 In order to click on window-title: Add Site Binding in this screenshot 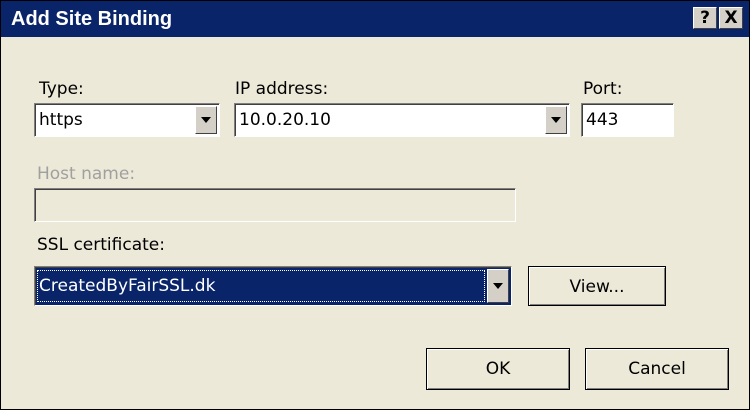, I will do `click(92, 19)`.